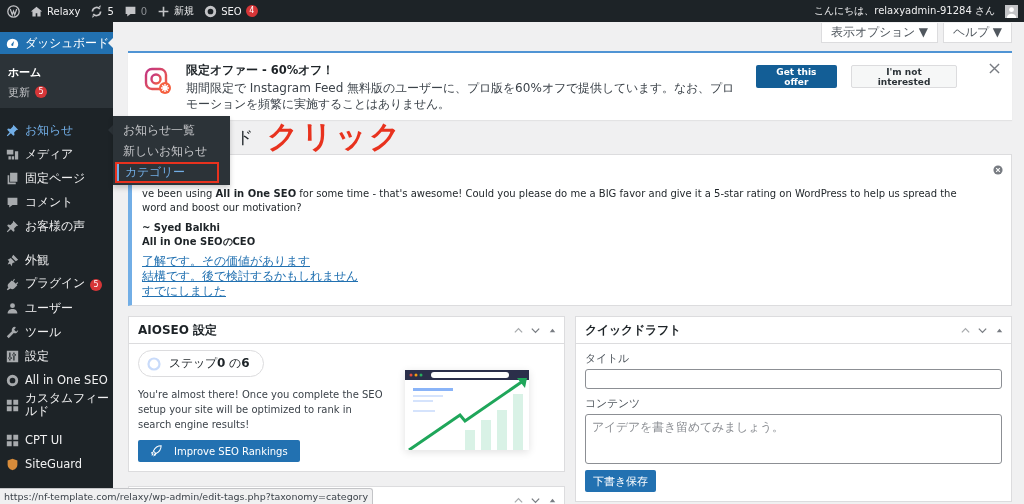 This screenshot has height=504, width=1024. Describe the element at coordinates (12, 332) in the screenshot. I see `wrench-icon` at that location.